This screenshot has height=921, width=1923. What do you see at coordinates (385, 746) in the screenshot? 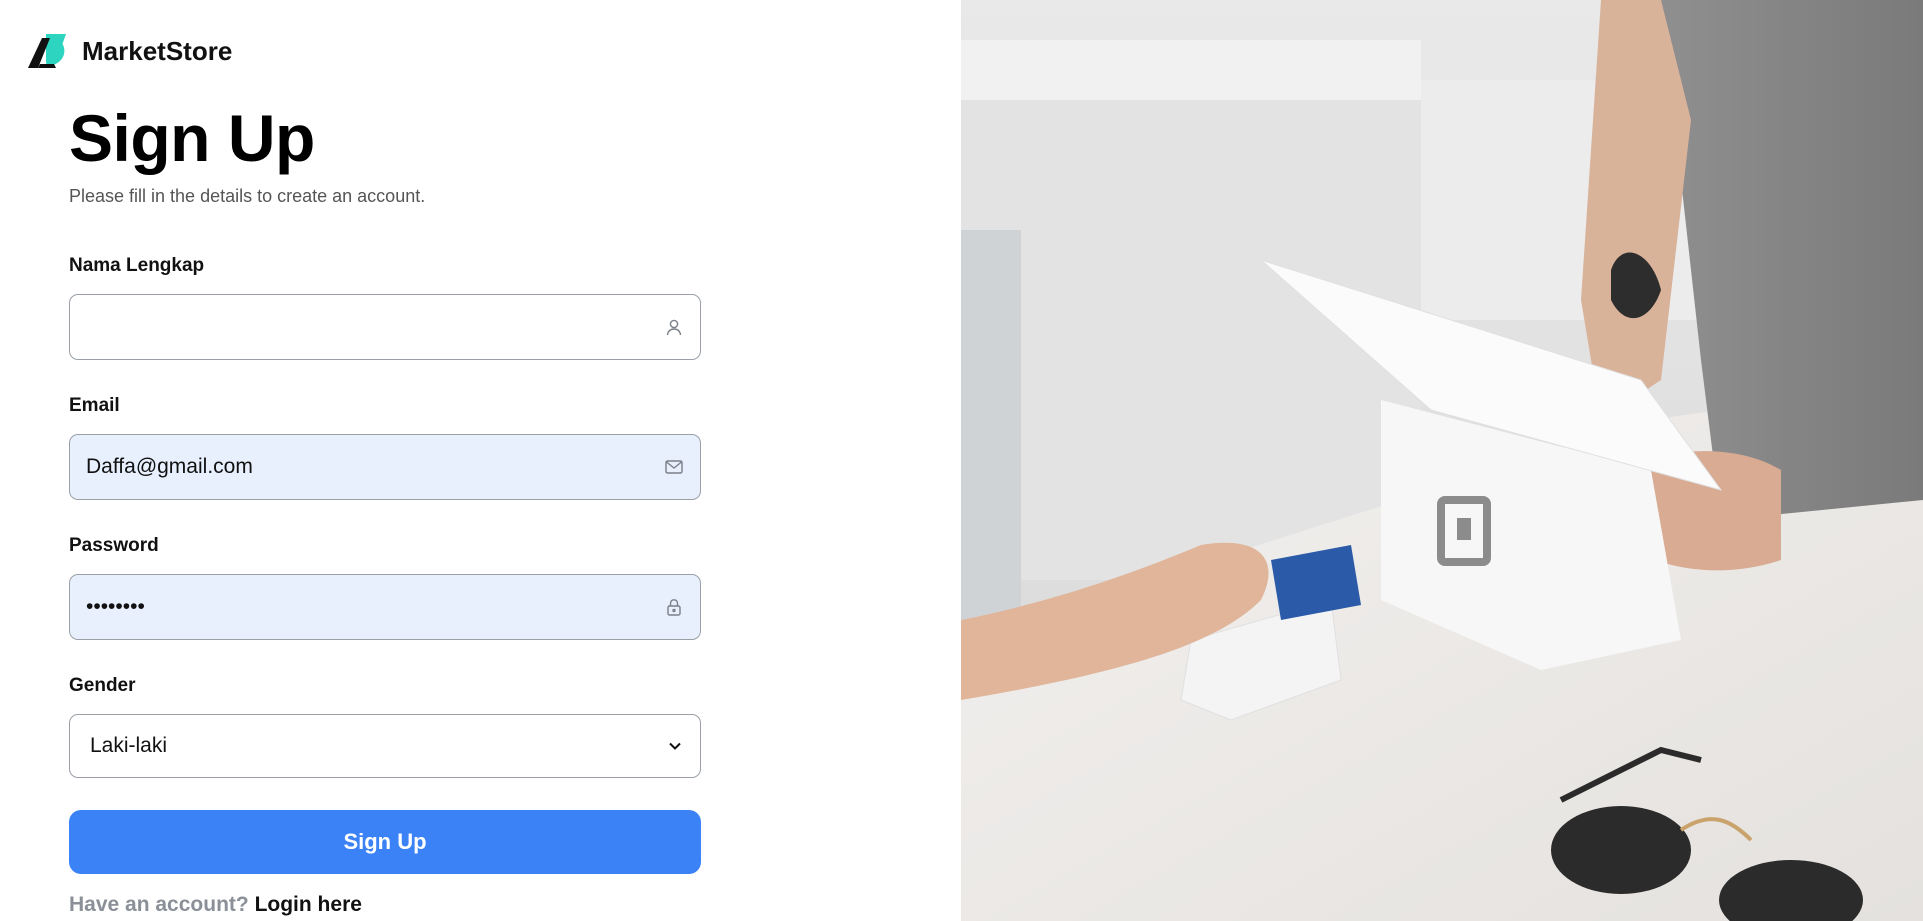
I see `gender-select: Laki-laki` at bounding box center [385, 746].